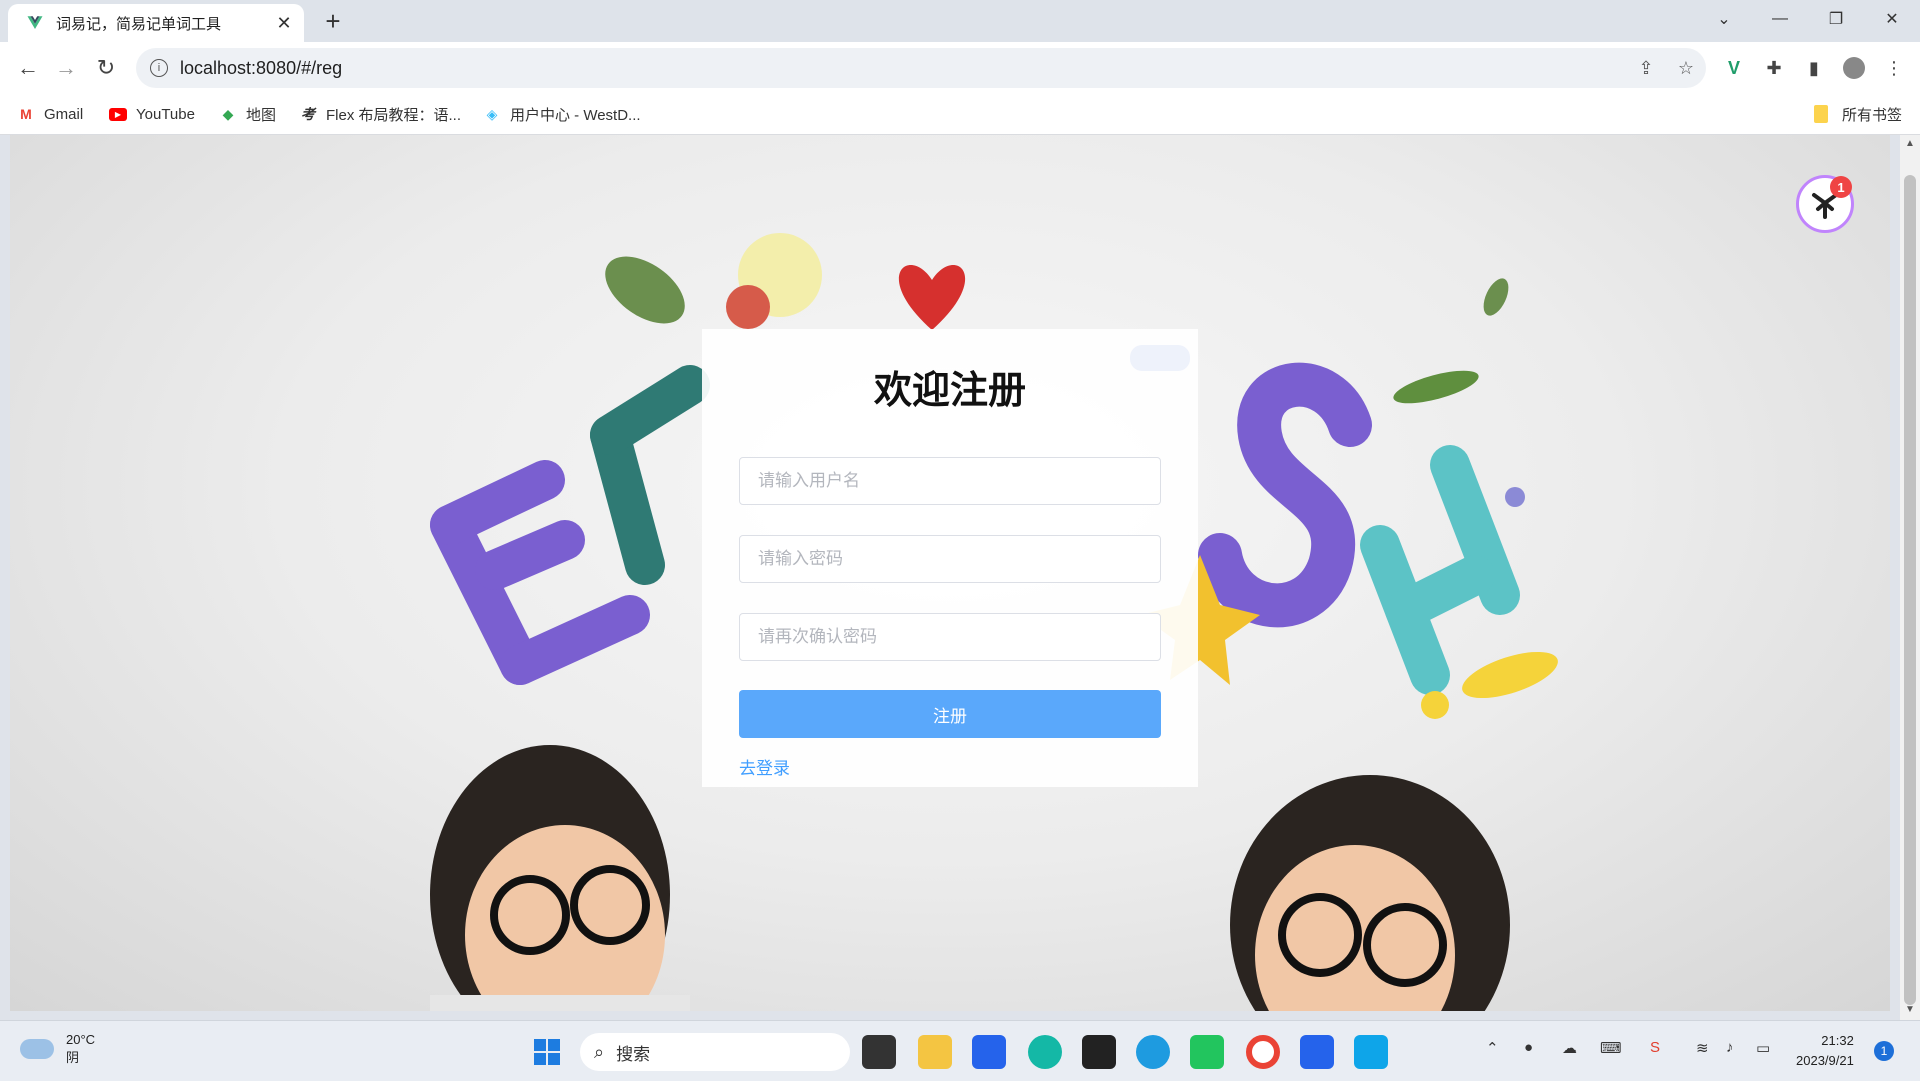  What do you see at coordinates (1263, 1052) in the screenshot?
I see `chrome-icon` at bounding box center [1263, 1052].